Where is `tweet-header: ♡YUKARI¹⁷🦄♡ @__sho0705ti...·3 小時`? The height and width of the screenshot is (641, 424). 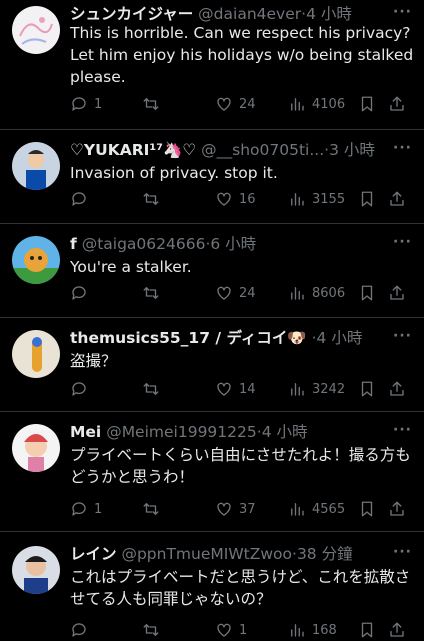
tweet-header: ♡YUKARI¹⁷🦄♡ @__sho0705ti...·3 小時 is located at coordinates (230, 150).